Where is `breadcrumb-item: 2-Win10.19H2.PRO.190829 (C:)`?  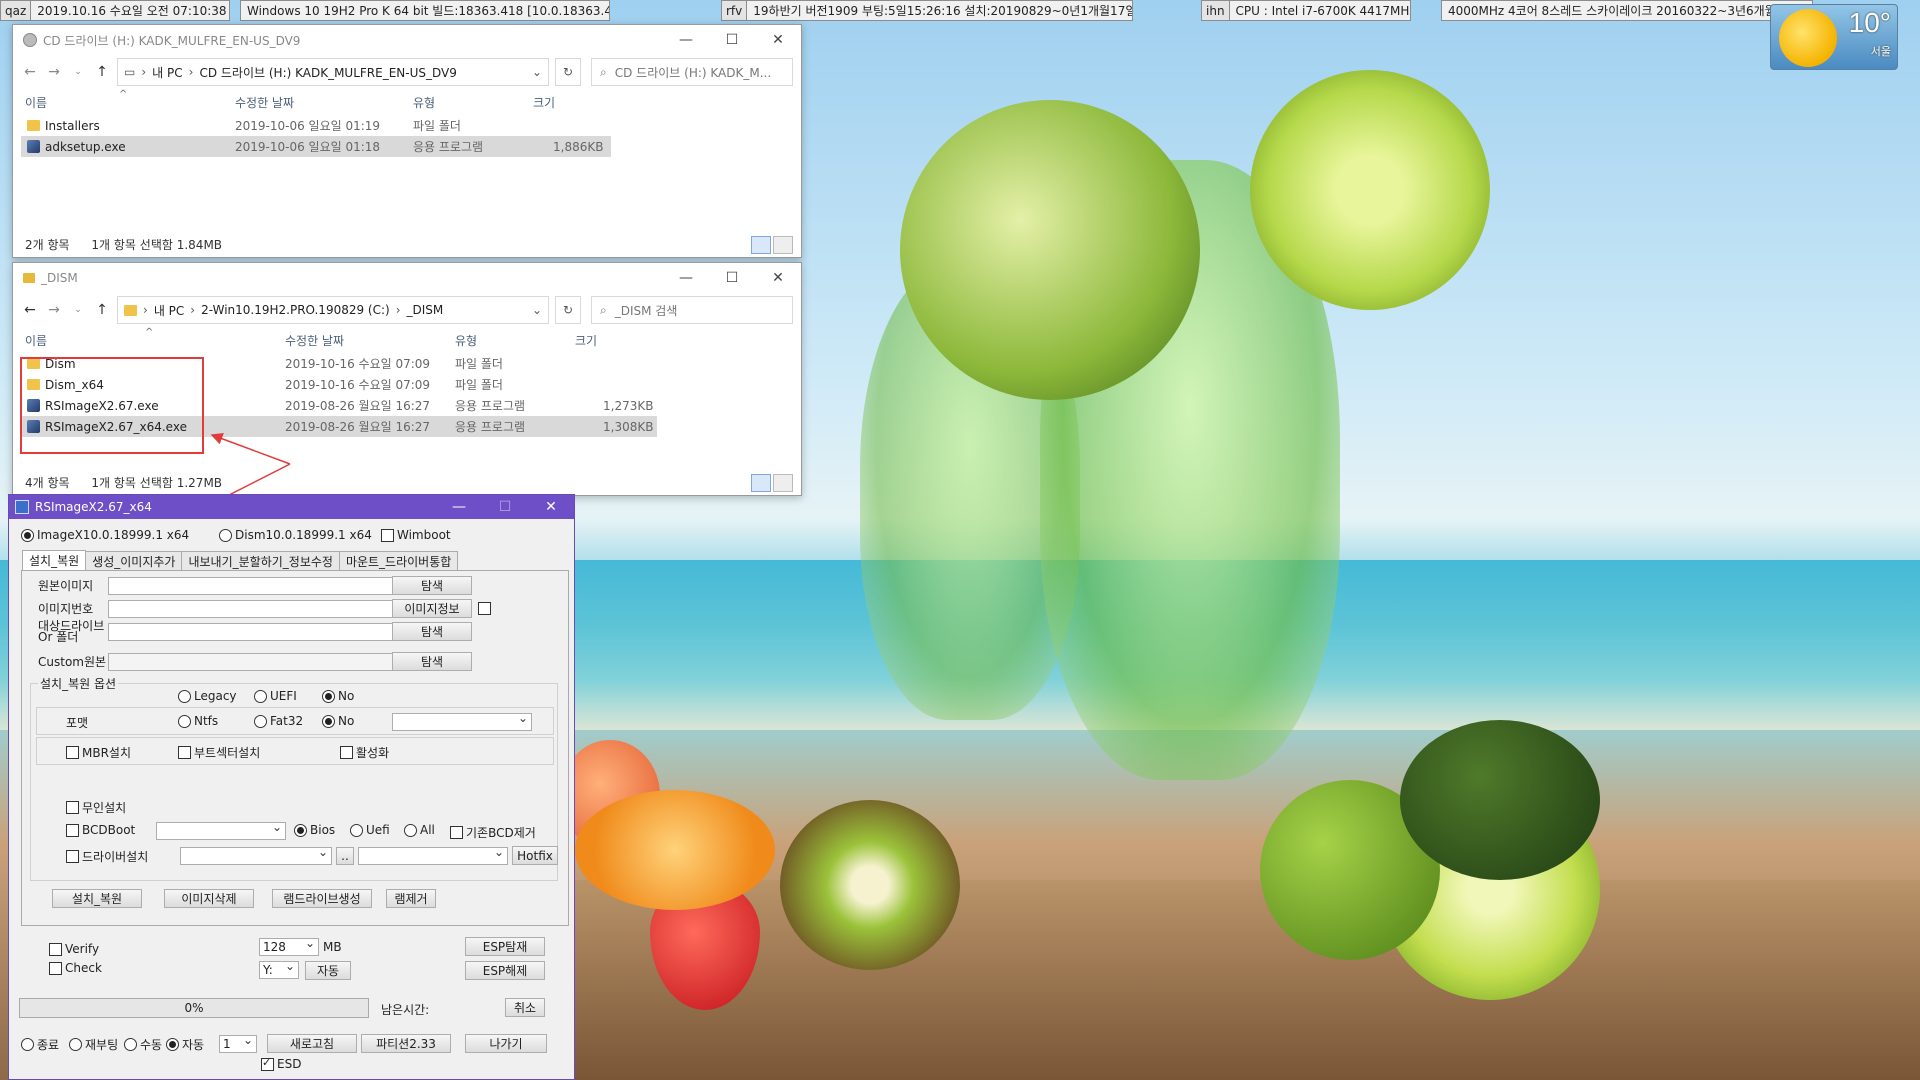 breadcrumb-item: 2-Win10.19H2.PRO.190829 (C:) is located at coordinates (295, 310).